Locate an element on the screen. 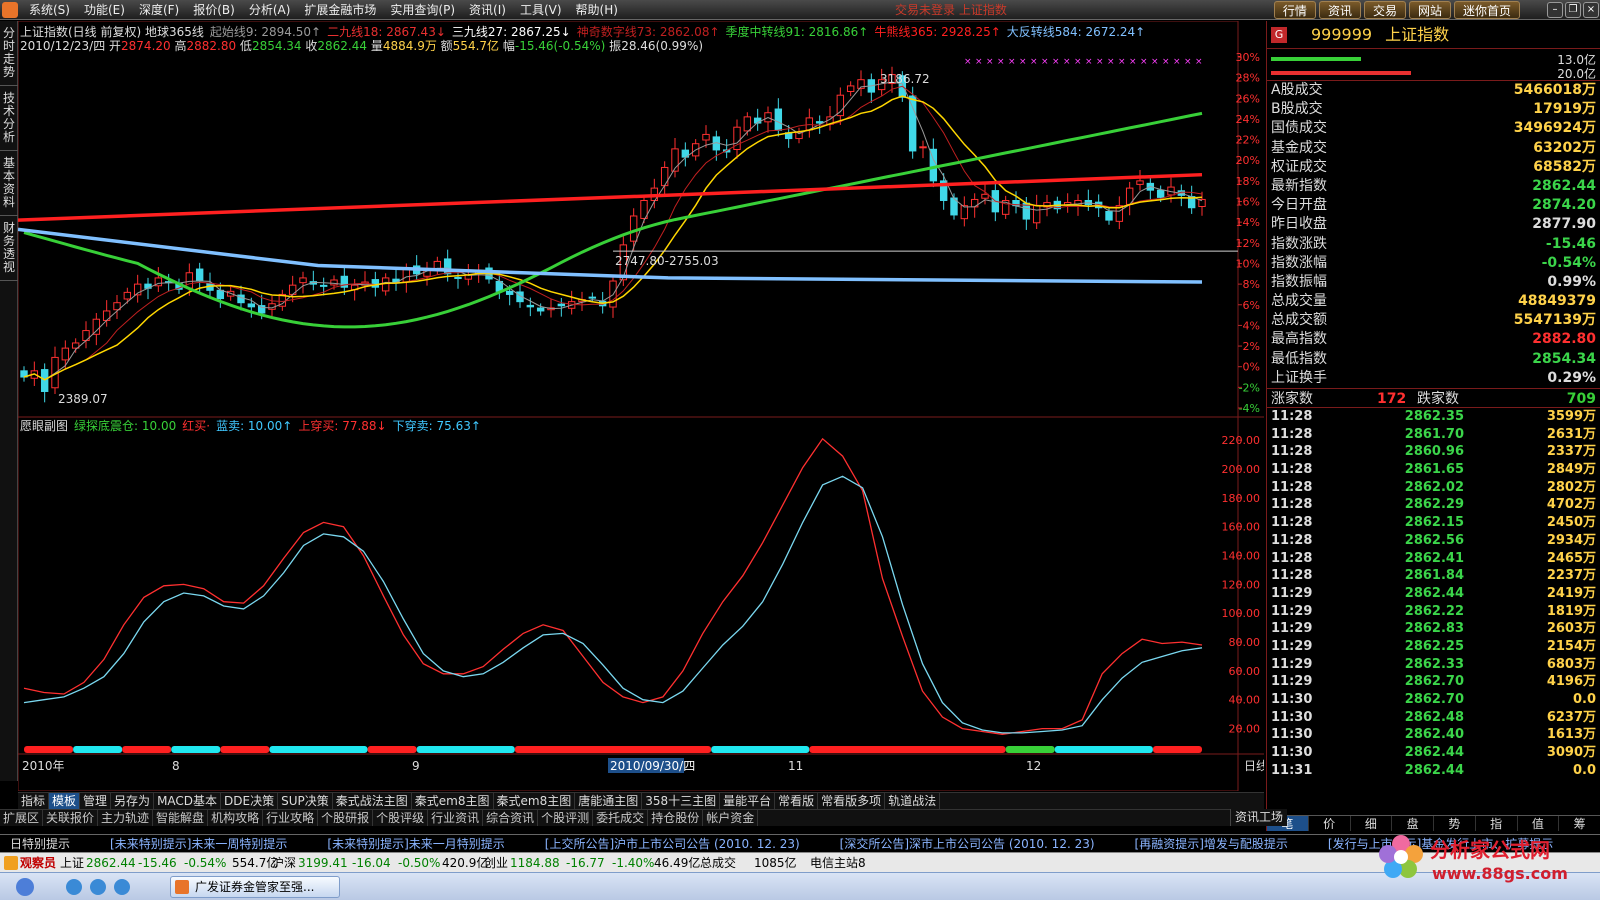 The height and width of the screenshot is (900, 1600). restore-icon: ❐ is located at coordinates (1573, 10).